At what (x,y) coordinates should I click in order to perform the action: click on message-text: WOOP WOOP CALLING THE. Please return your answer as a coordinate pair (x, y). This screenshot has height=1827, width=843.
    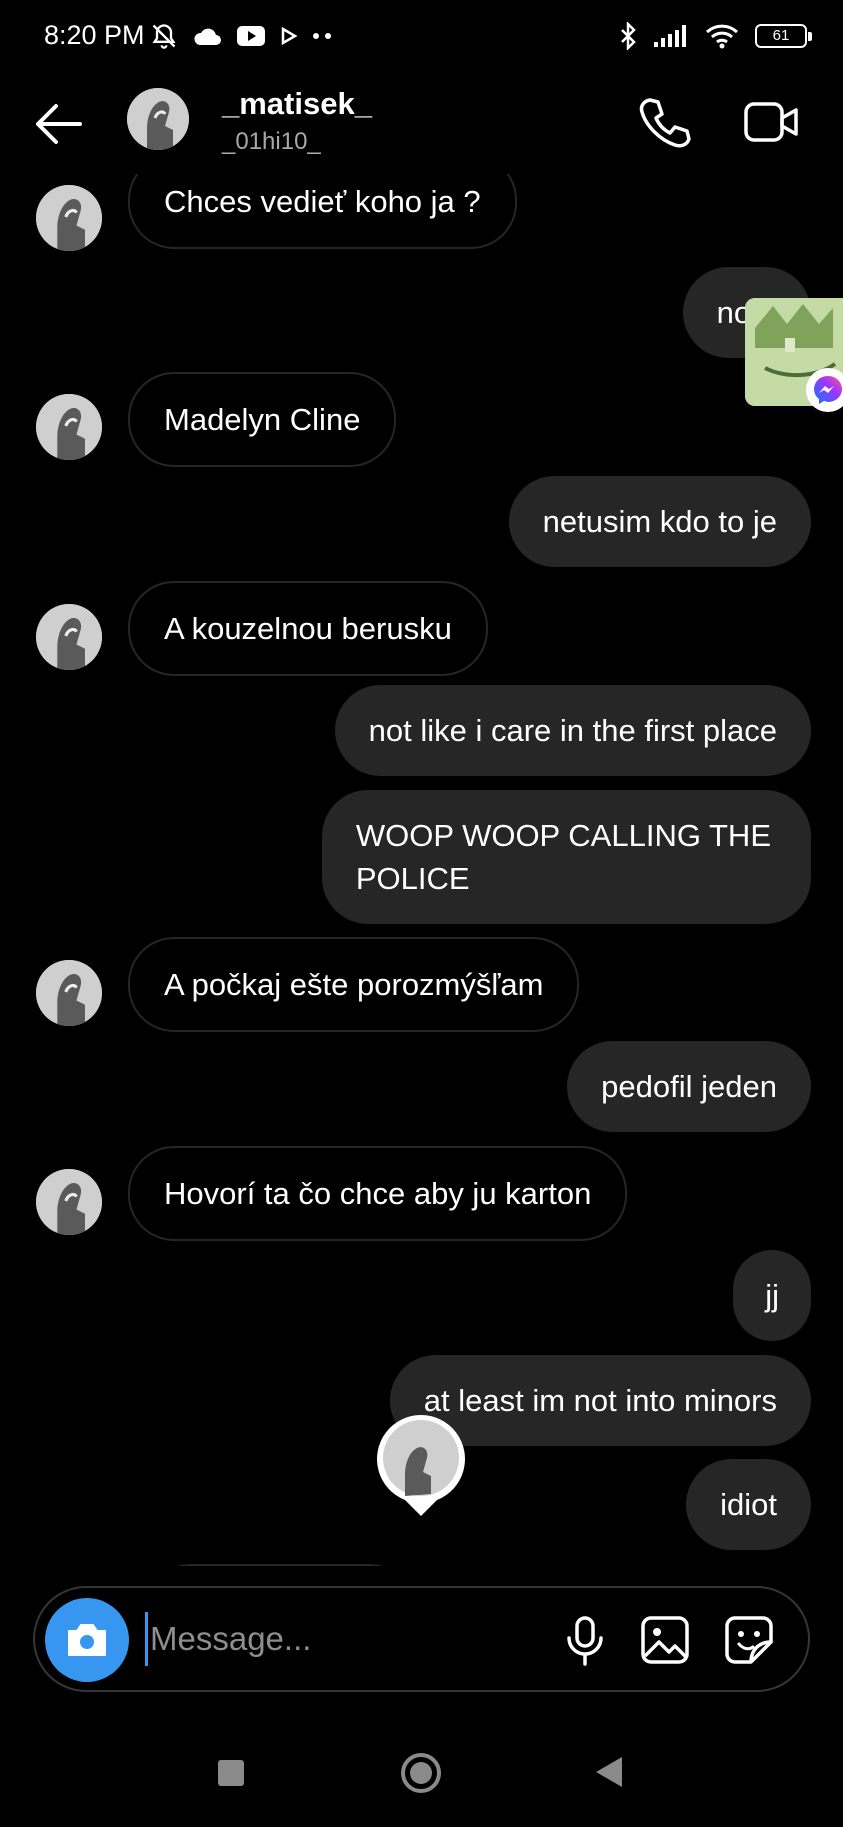
    Looking at the image, I should click on (563, 835).